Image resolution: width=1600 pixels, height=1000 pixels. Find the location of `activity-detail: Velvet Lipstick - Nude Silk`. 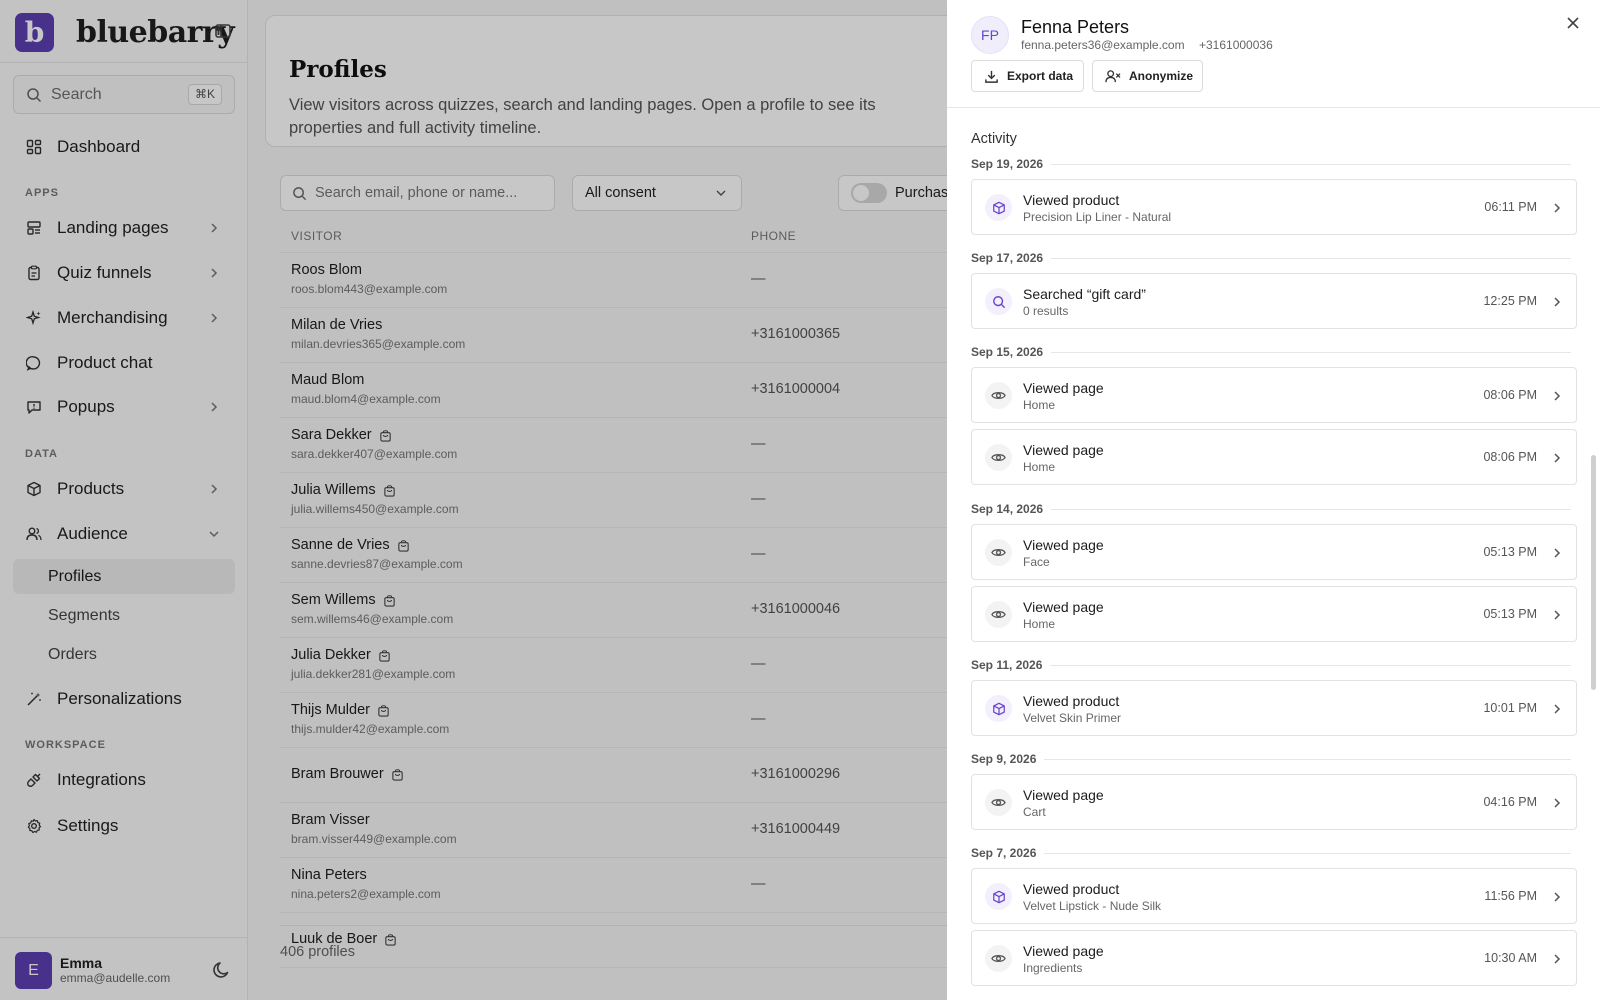

activity-detail: Velvet Lipstick - Nude Silk is located at coordinates (1092, 906).